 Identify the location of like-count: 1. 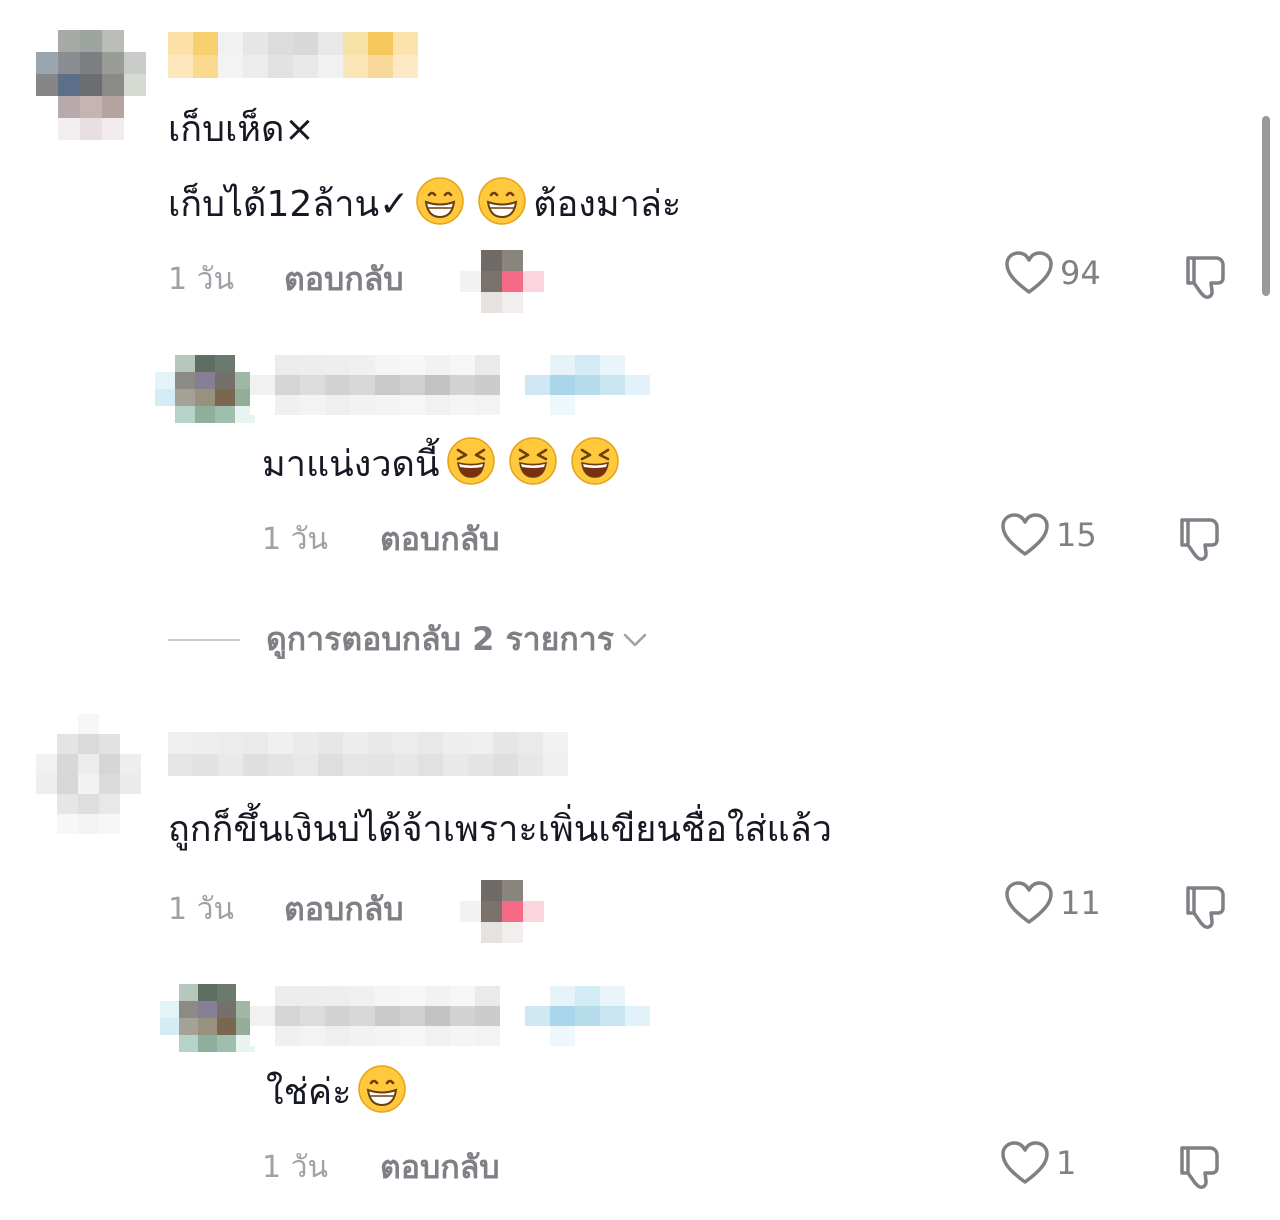
(1066, 1163).